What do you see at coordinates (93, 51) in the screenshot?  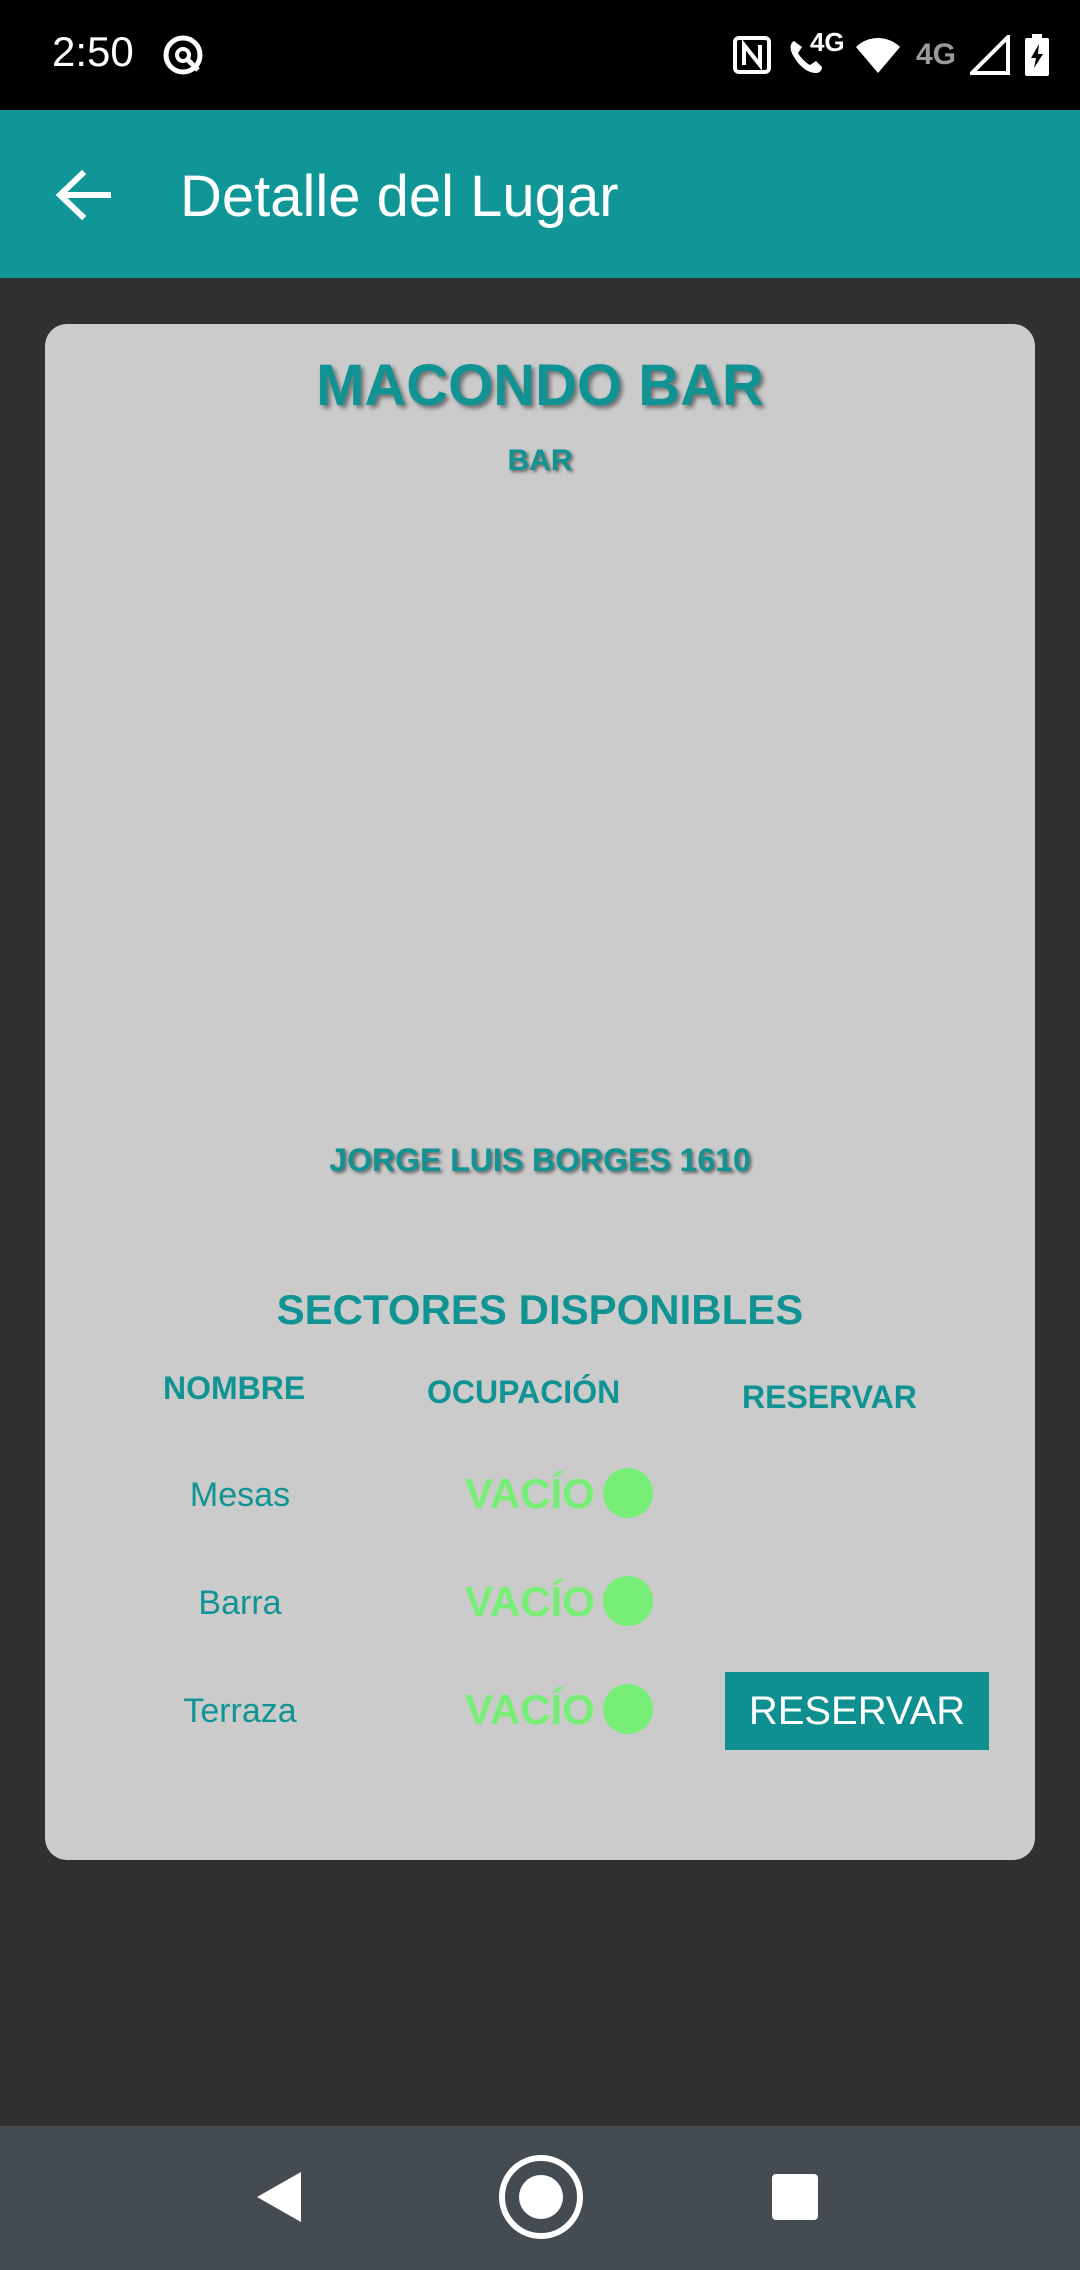 I see `status-time: 2:50` at bounding box center [93, 51].